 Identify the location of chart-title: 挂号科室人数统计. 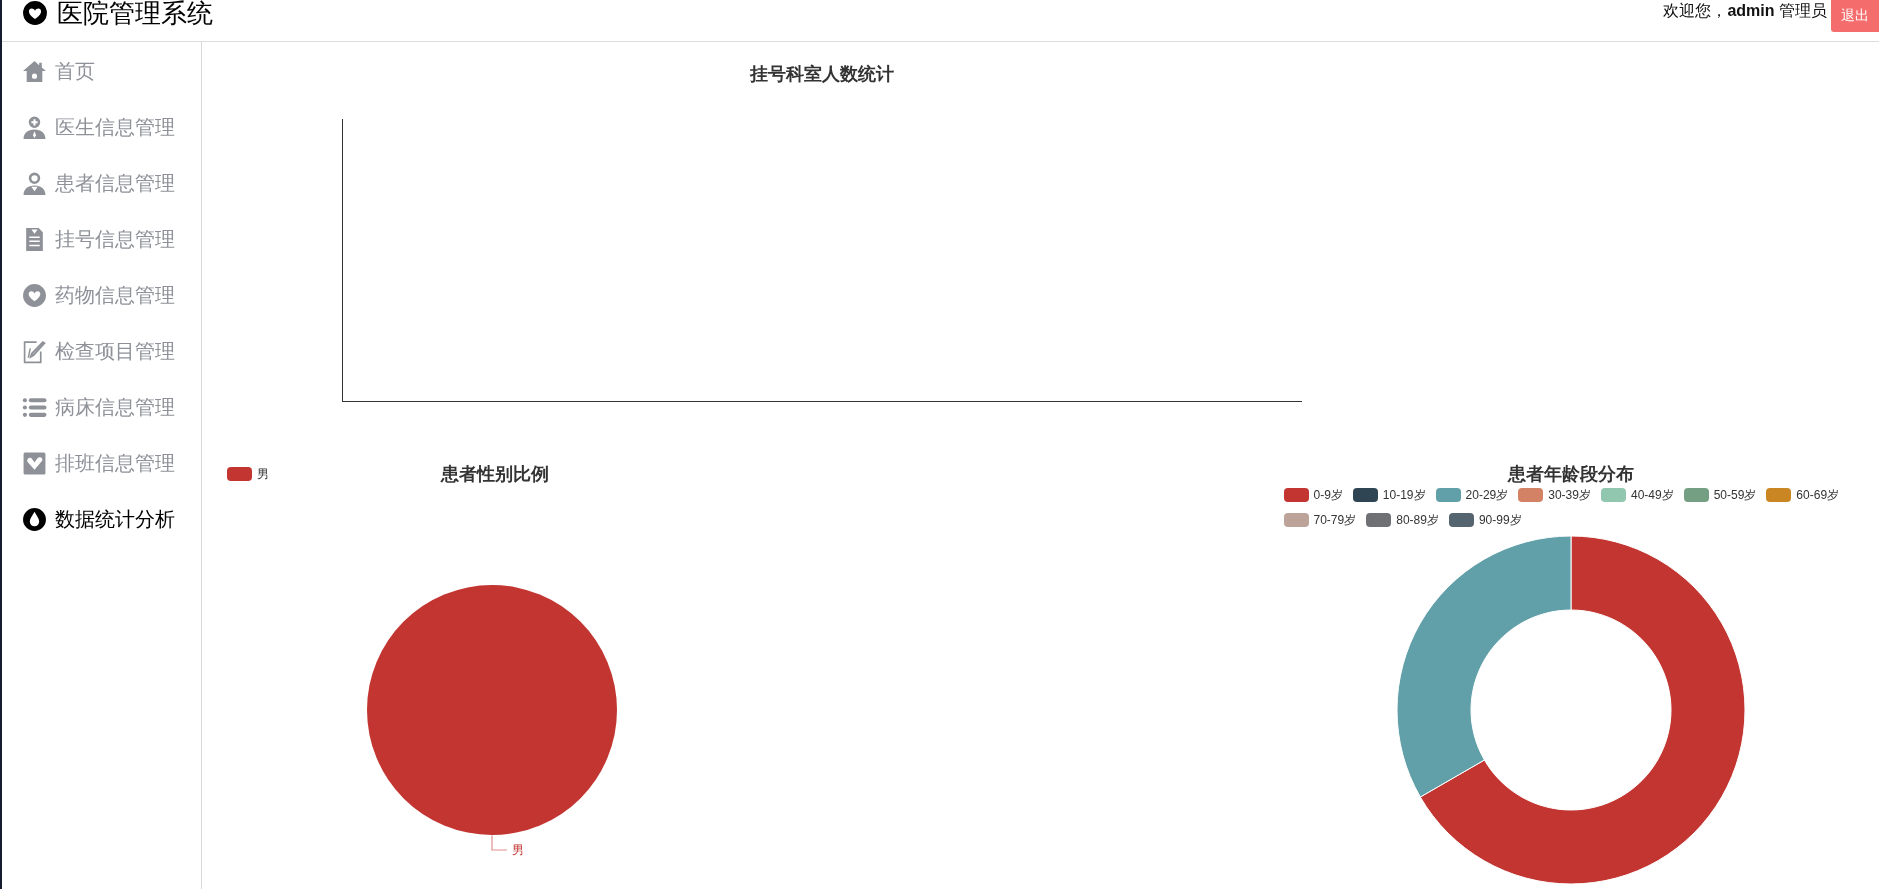
(822, 74).